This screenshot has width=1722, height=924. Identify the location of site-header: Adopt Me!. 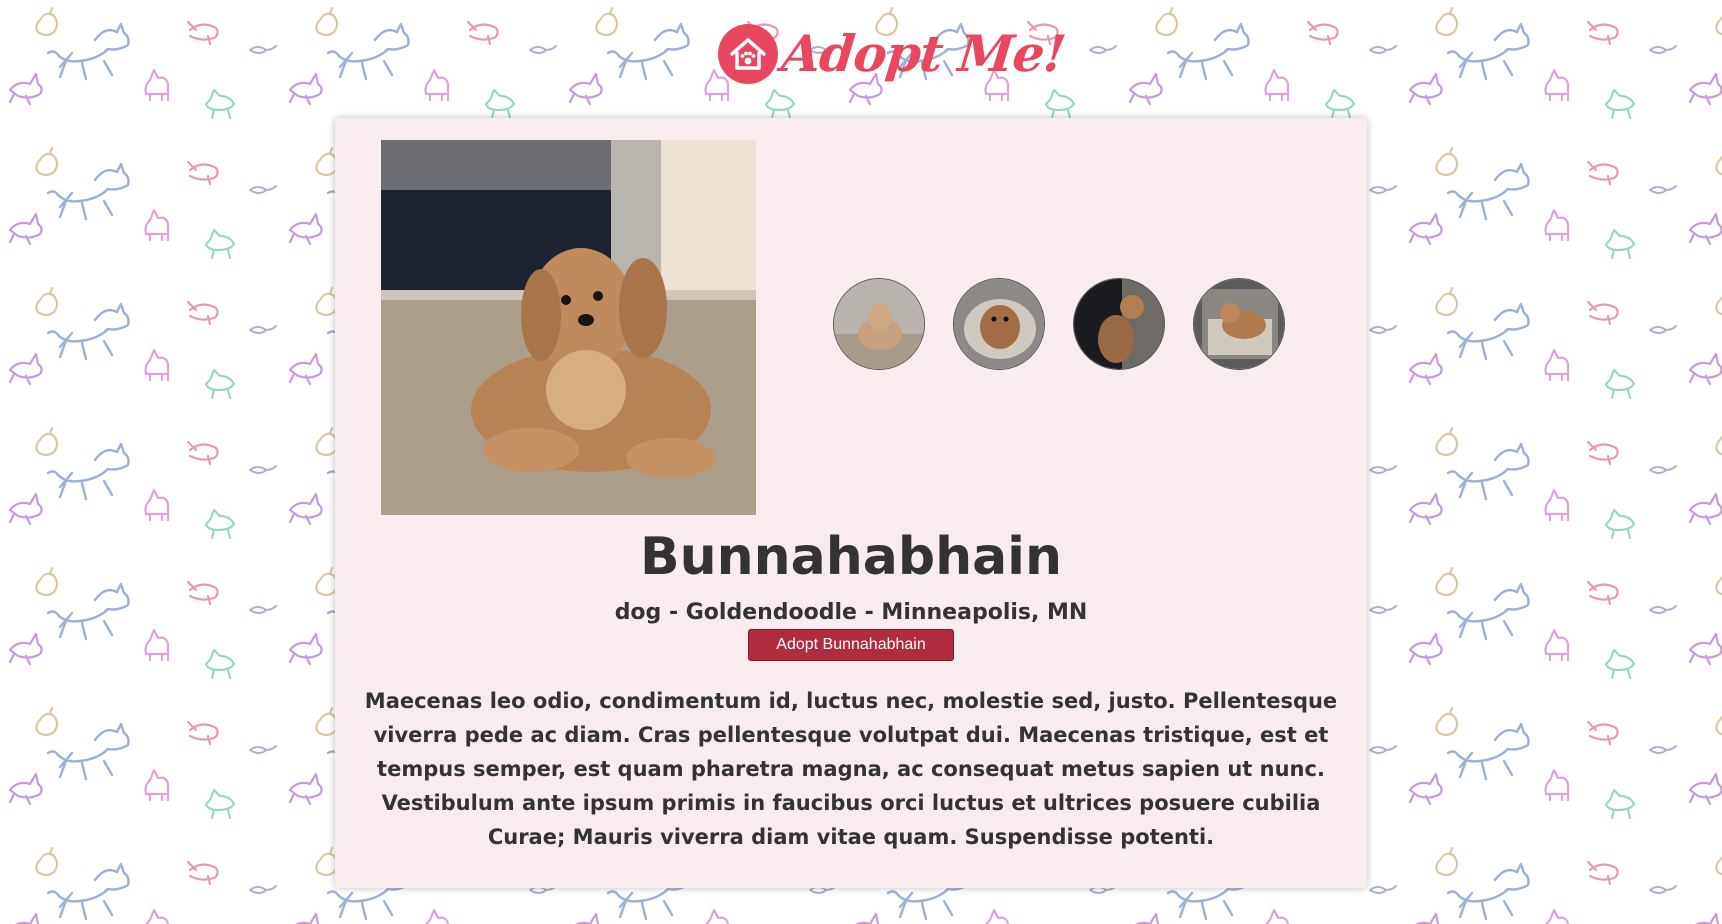
(861, 55).